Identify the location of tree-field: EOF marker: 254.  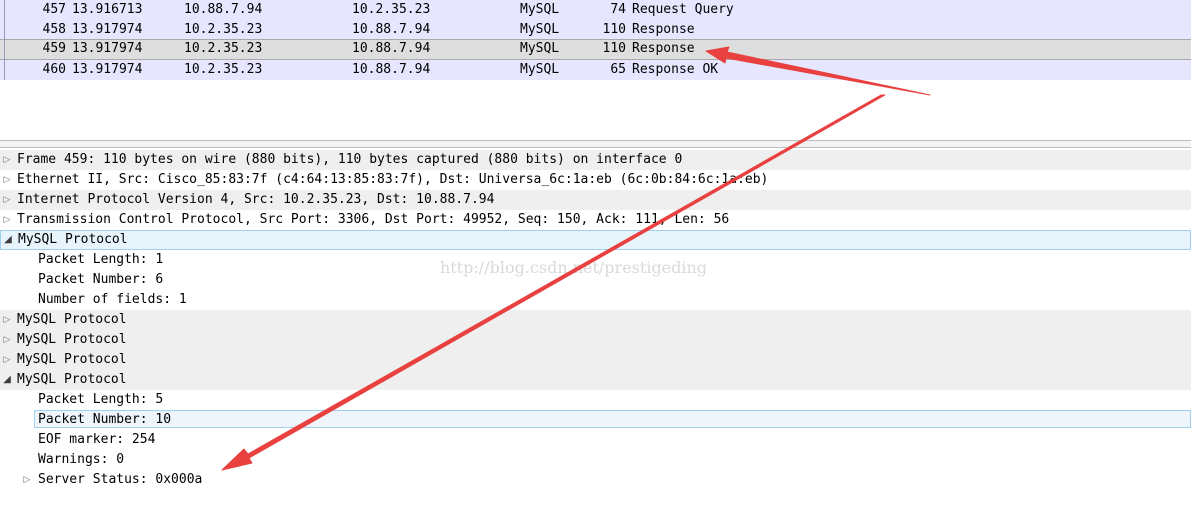
(595, 440).